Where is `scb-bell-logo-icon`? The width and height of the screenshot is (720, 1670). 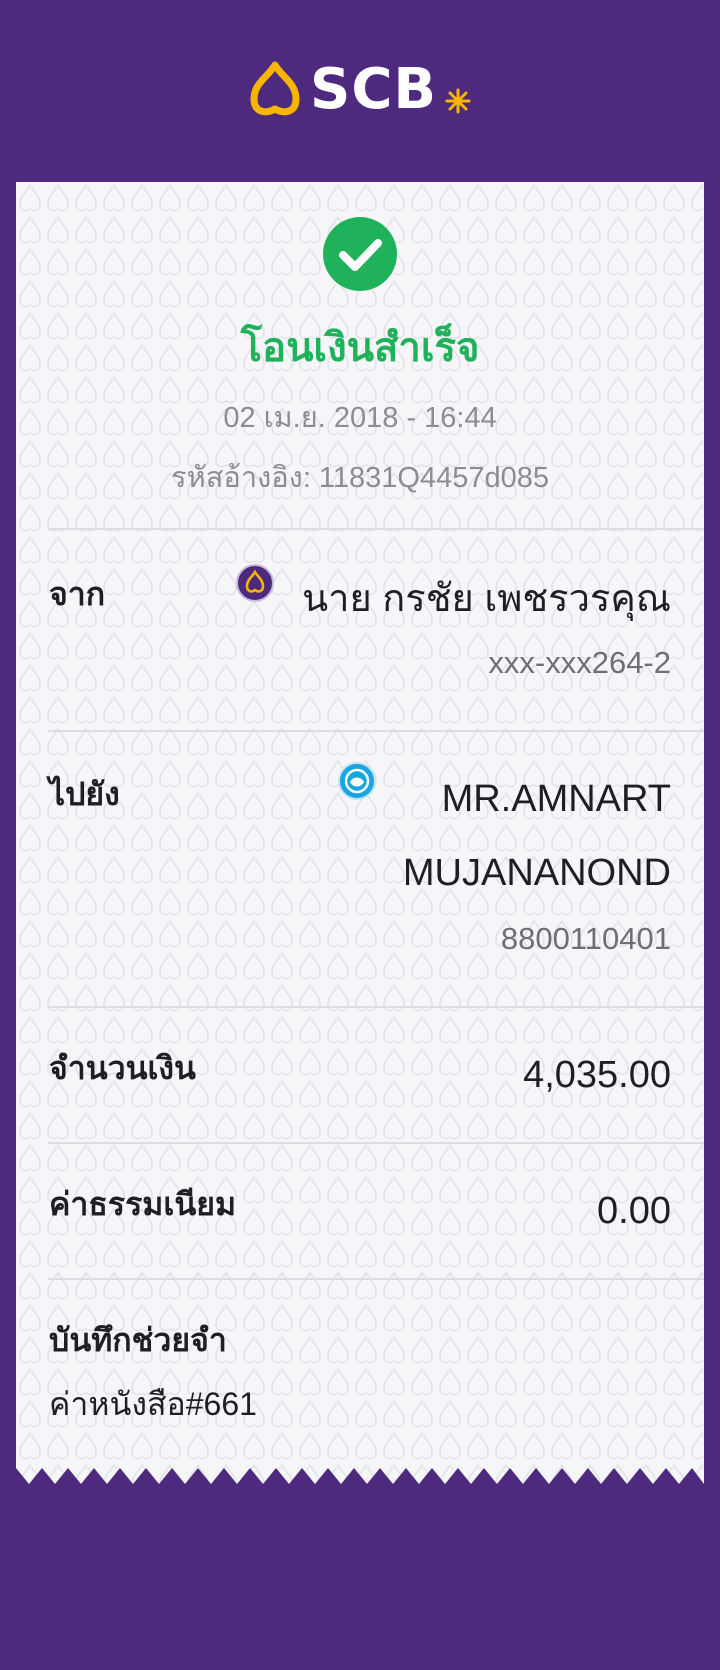
scb-bell-logo-icon is located at coordinates (275, 88).